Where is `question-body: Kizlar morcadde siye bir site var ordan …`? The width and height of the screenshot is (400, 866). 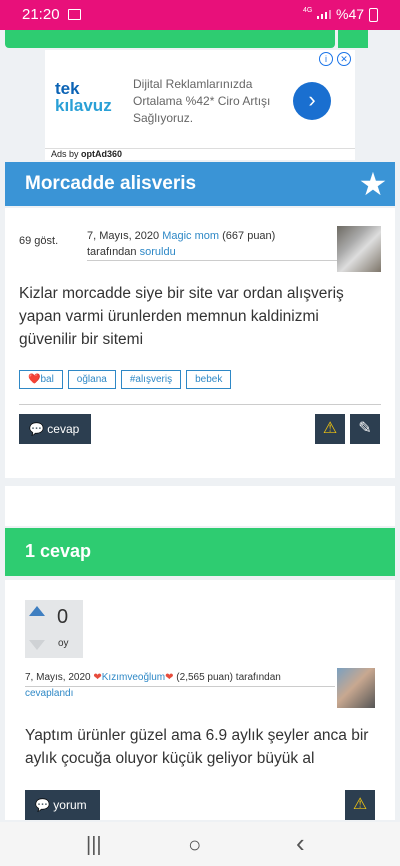
question-body: Kizlar morcadde siye bir site var ordan … is located at coordinates (181, 316).